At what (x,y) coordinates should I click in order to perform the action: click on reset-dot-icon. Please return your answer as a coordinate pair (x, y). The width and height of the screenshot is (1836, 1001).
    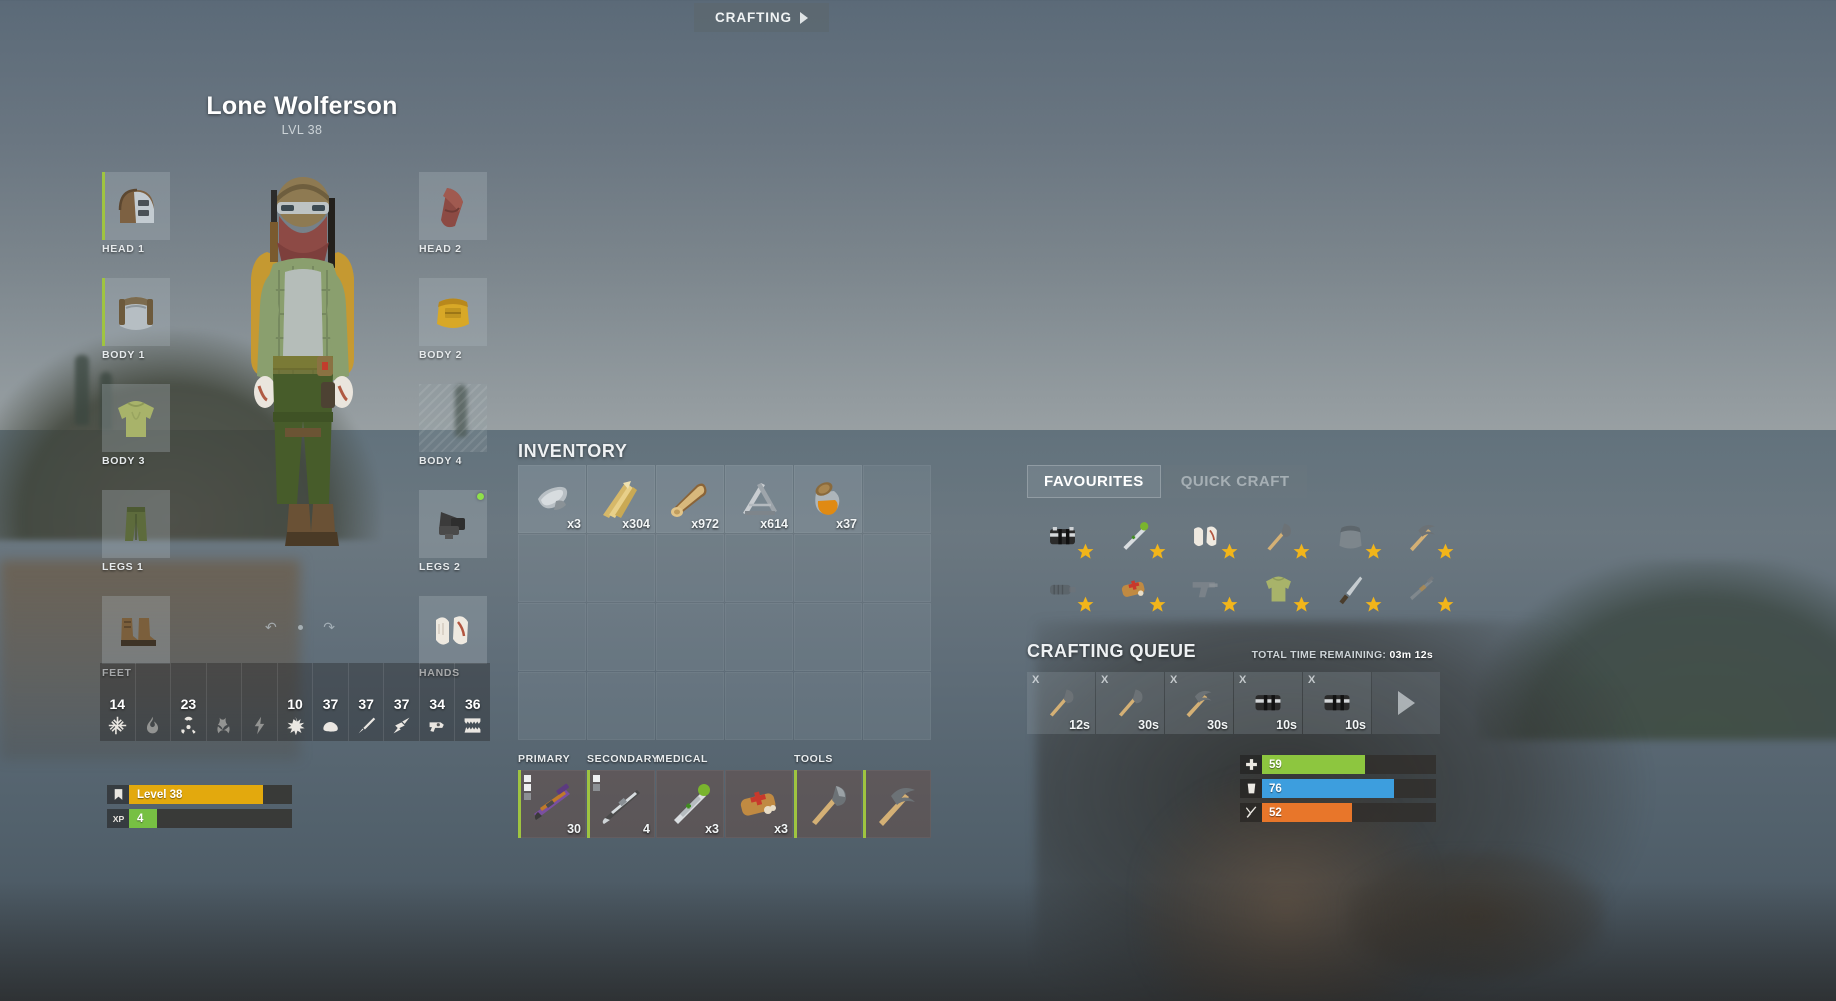
    Looking at the image, I should click on (300, 627).